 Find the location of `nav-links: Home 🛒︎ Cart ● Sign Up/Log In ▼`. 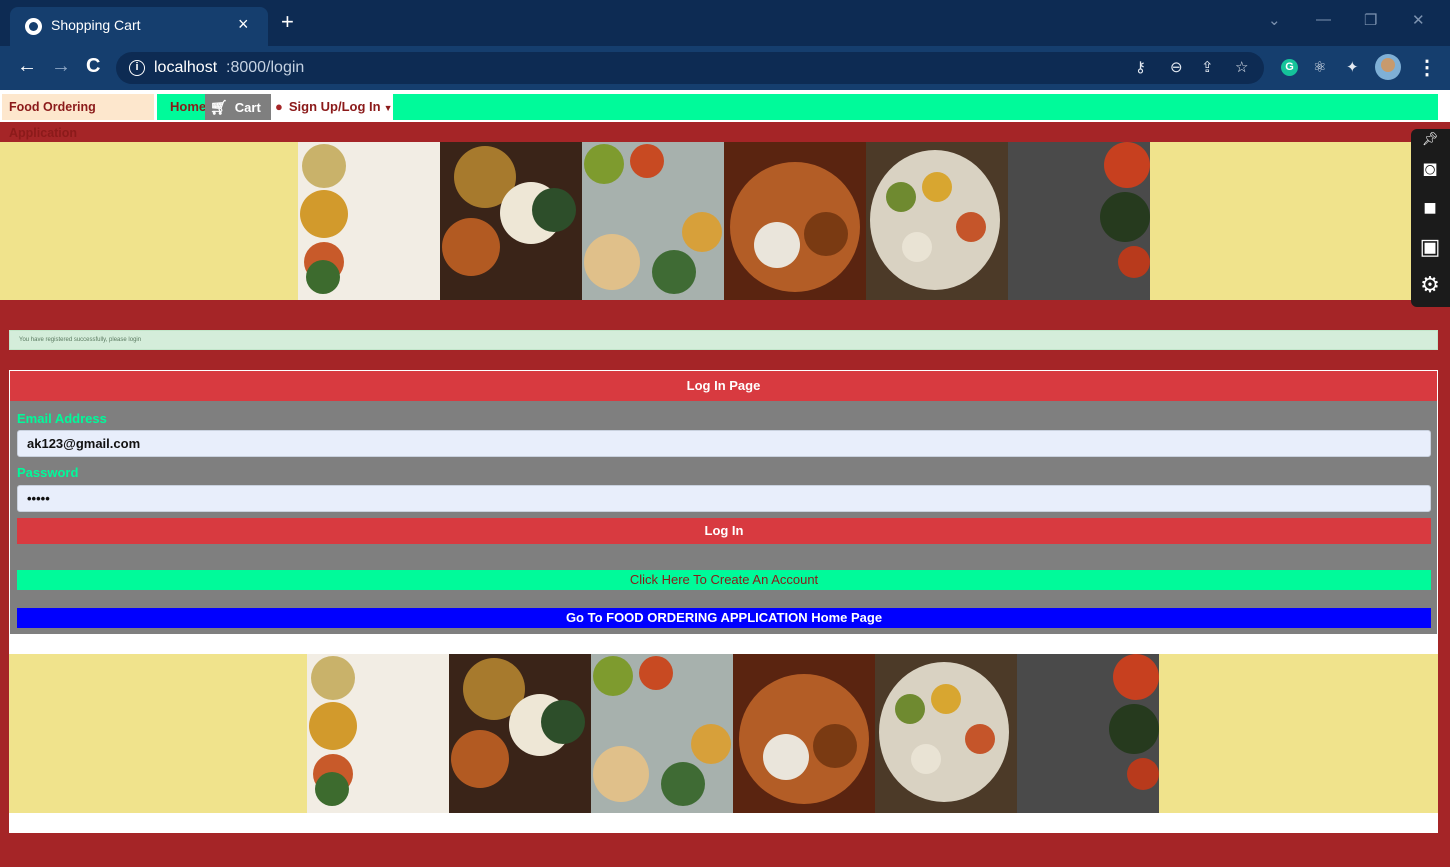

nav-links: Home 🛒︎ Cart ● Sign Up/Log In ▼ is located at coordinates (797, 107).